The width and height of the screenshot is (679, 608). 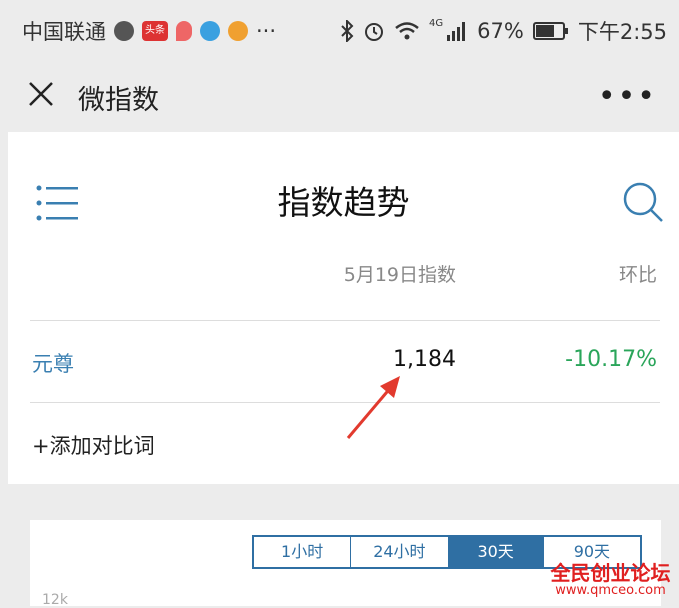 What do you see at coordinates (398, 552) in the screenshot?
I see `tab-24-hours: 24小时` at bounding box center [398, 552].